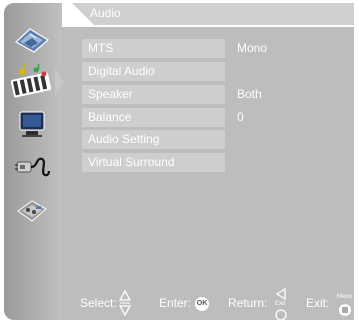 The image size is (359, 324). Describe the element at coordinates (153, 117) in the screenshot. I see `menu-item-balance: Balance` at that location.